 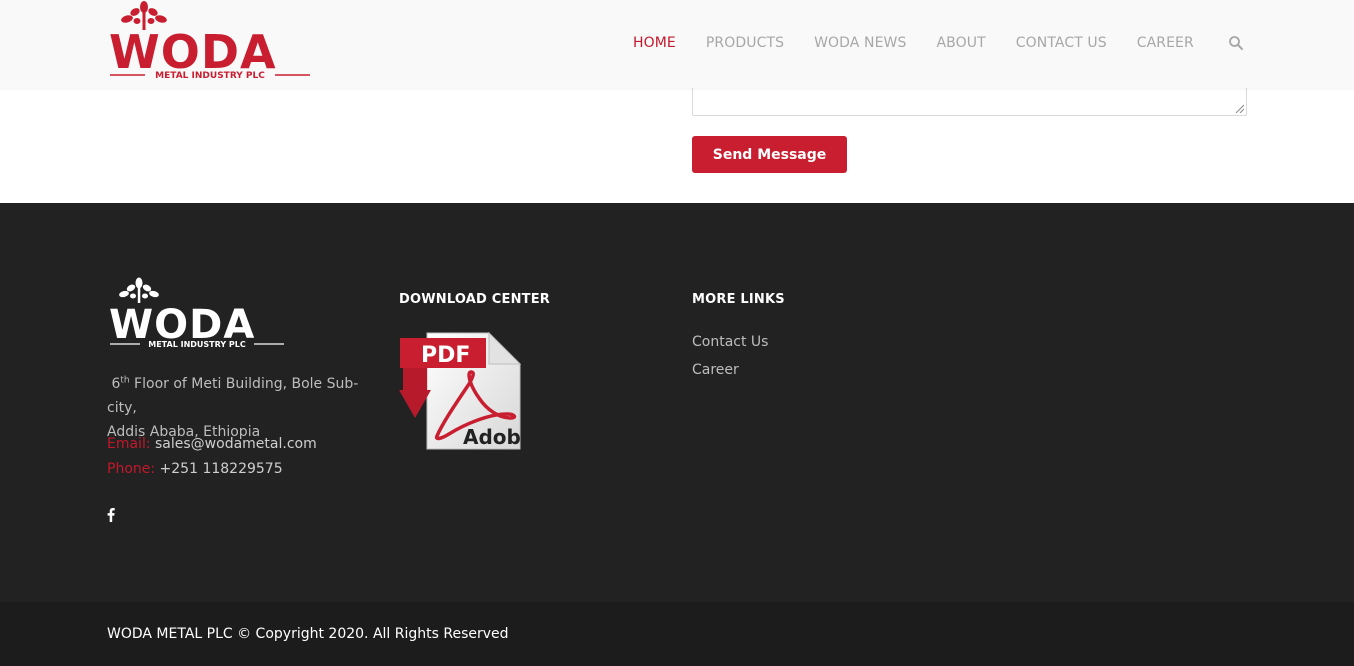 What do you see at coordinates (139, 290) in the screenshot?
I see `footer-tree-icon` at bounding box center [139, 290].